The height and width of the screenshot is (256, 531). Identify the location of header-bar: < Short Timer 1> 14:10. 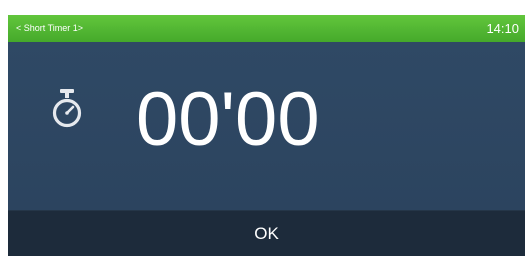
(266, 28).